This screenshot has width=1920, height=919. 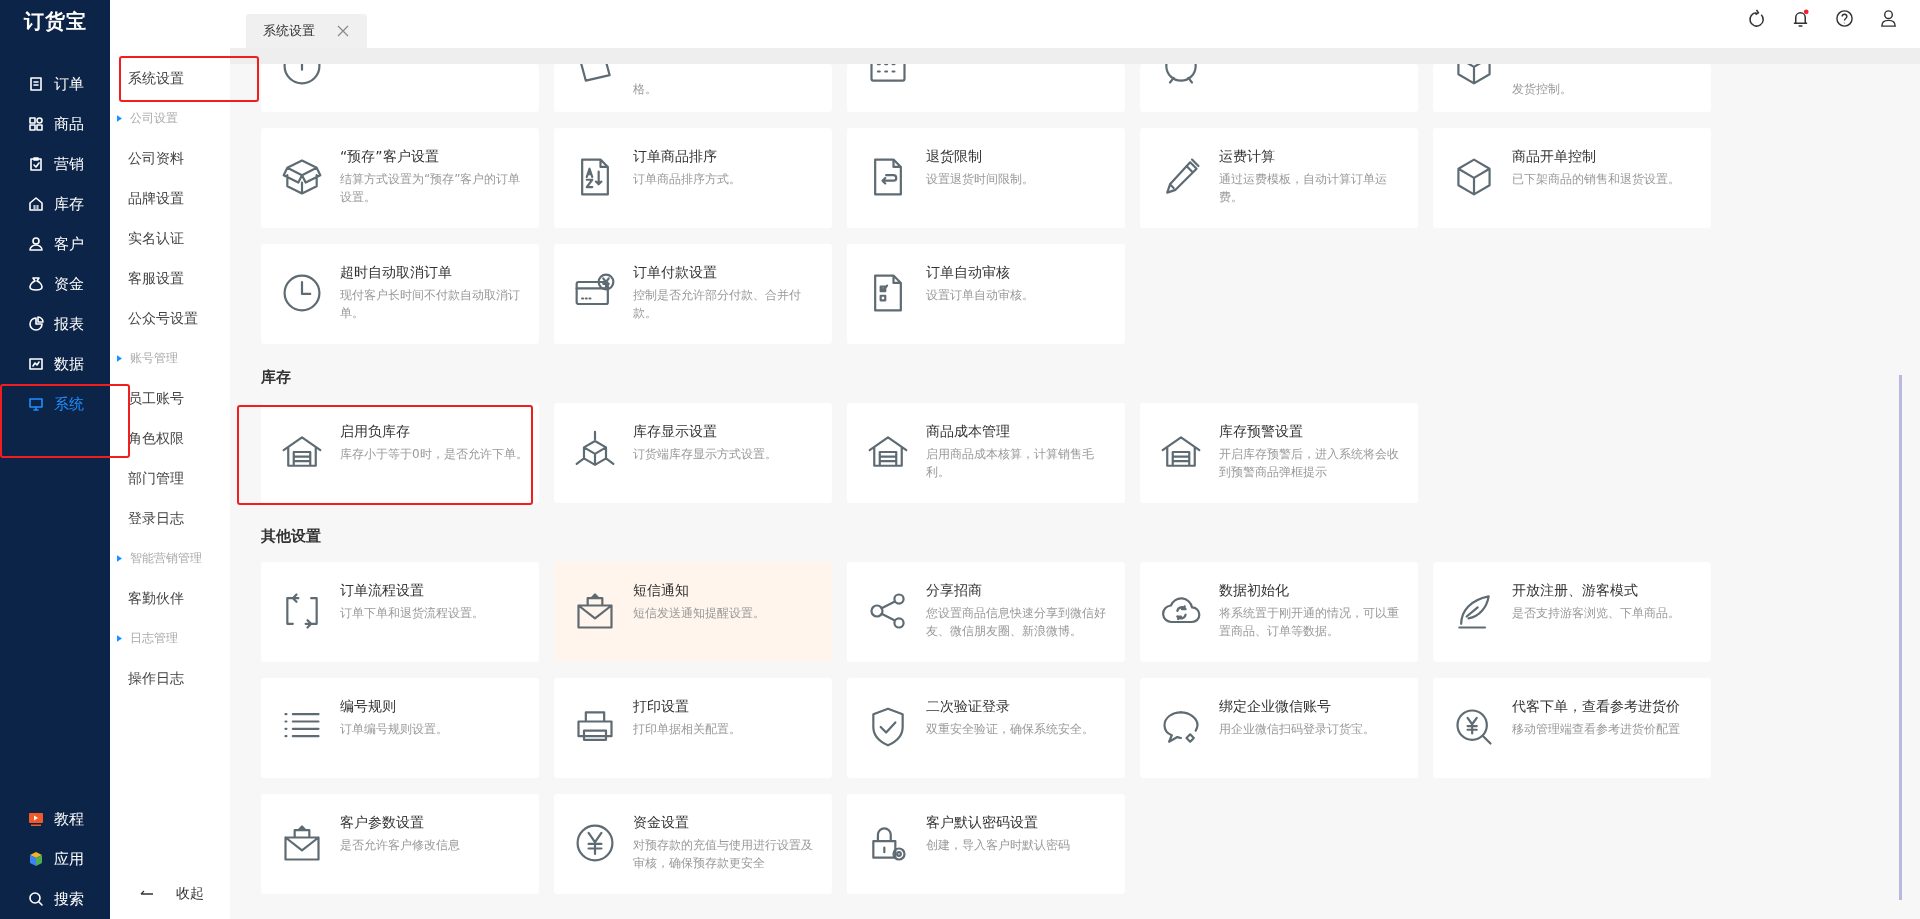 I want to click on submenu-item: 员工账号, so click(x=170, y=398).